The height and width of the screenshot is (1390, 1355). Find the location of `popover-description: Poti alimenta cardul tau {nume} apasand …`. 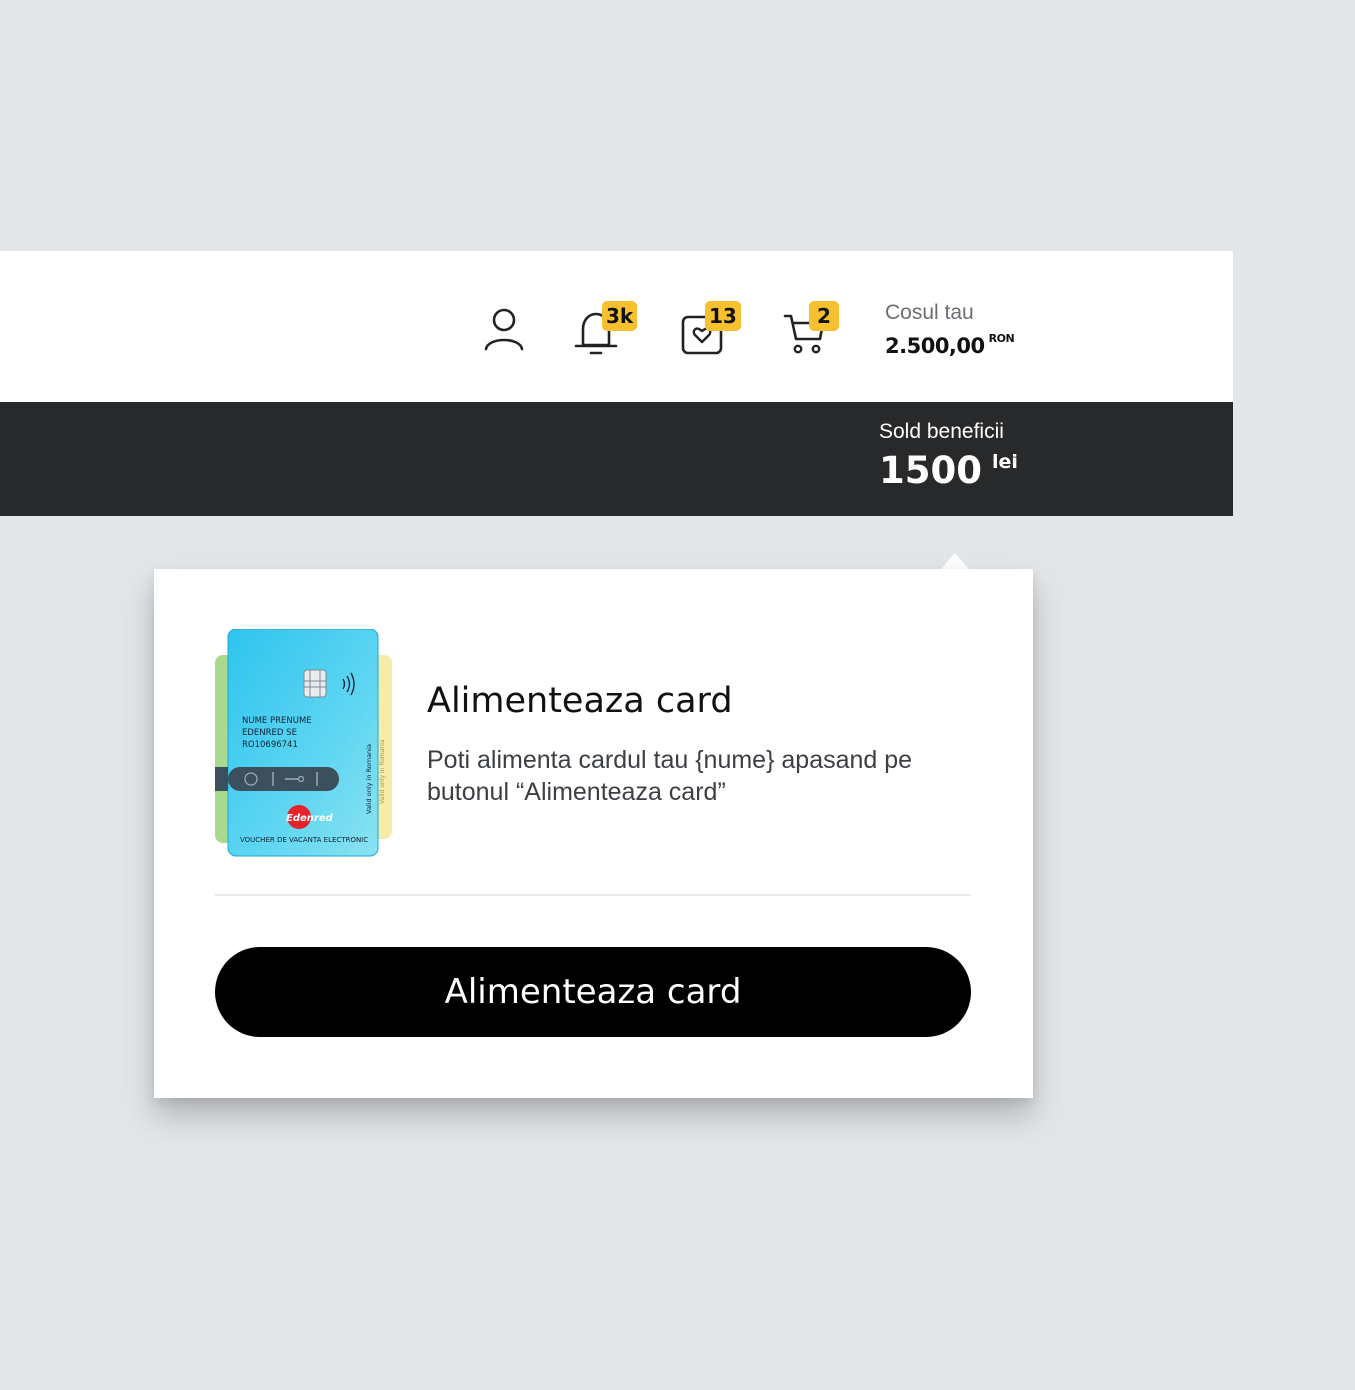

popover-description: Poti alimenta cardul tau {nume} apasand … is located at coordinates (670, 776).